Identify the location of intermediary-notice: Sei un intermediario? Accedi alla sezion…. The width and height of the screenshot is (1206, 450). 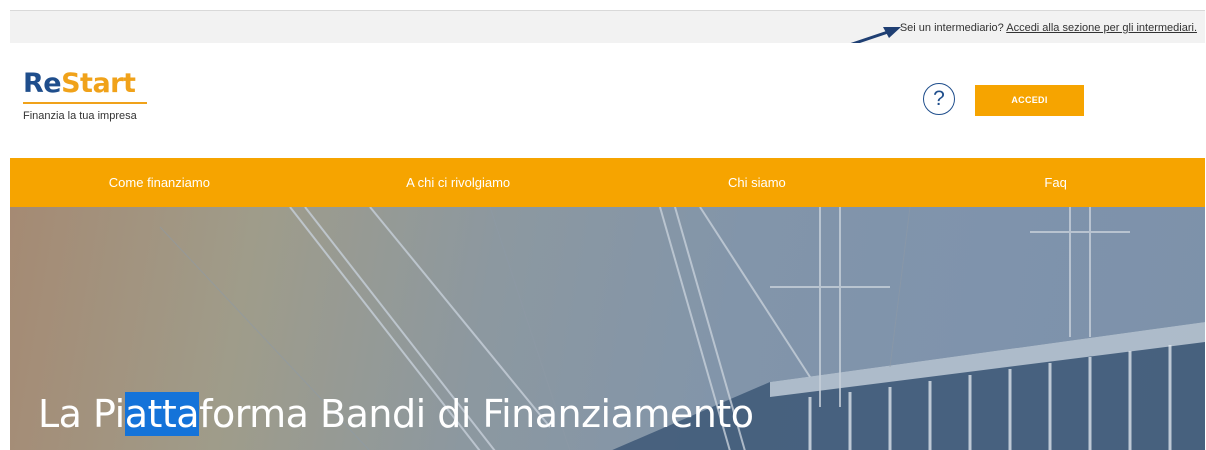
(1048, 28).